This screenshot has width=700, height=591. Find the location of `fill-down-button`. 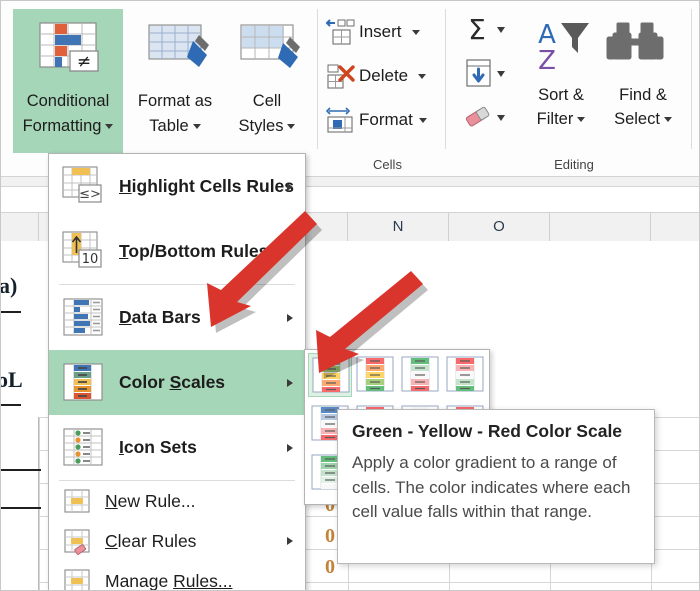

fill-down-button is located at coordinates (493, 74).